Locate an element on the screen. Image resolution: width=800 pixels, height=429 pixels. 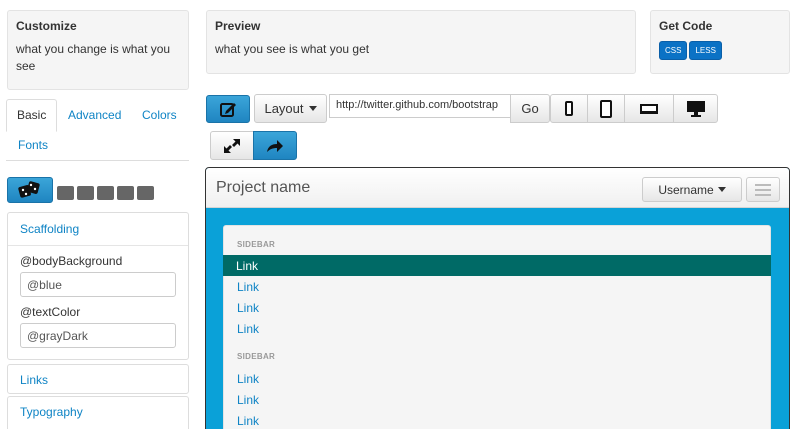
less-button: LESS is located at coordinates (705, 50).